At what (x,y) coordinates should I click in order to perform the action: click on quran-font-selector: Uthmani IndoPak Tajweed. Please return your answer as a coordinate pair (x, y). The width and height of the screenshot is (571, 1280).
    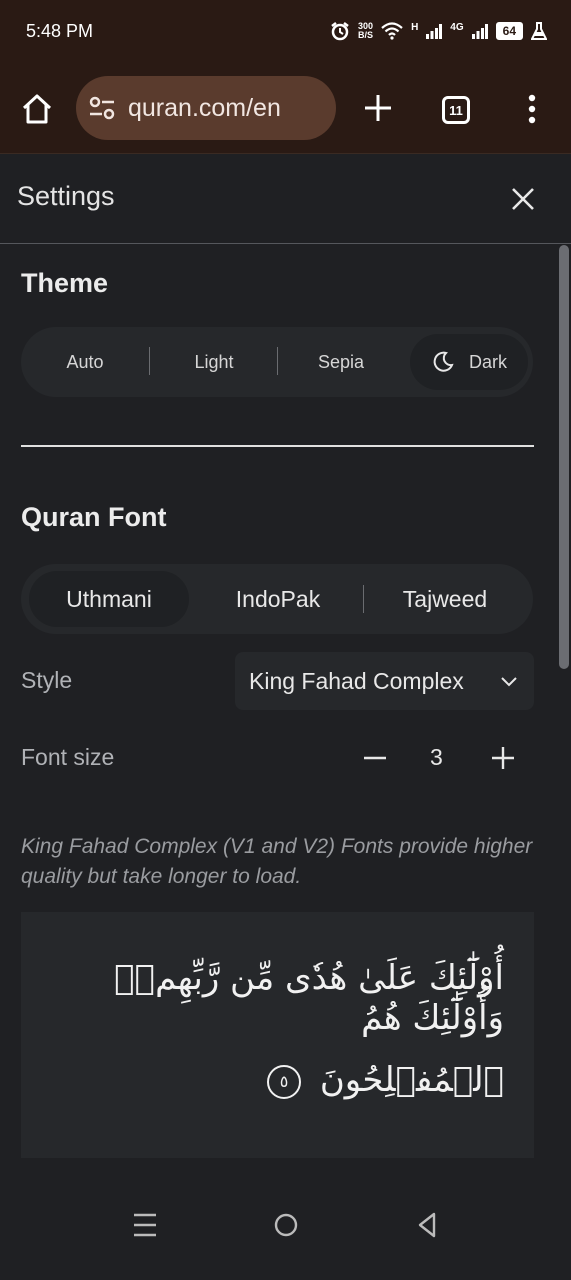
    Looking at the image, I should click on (277, 599).